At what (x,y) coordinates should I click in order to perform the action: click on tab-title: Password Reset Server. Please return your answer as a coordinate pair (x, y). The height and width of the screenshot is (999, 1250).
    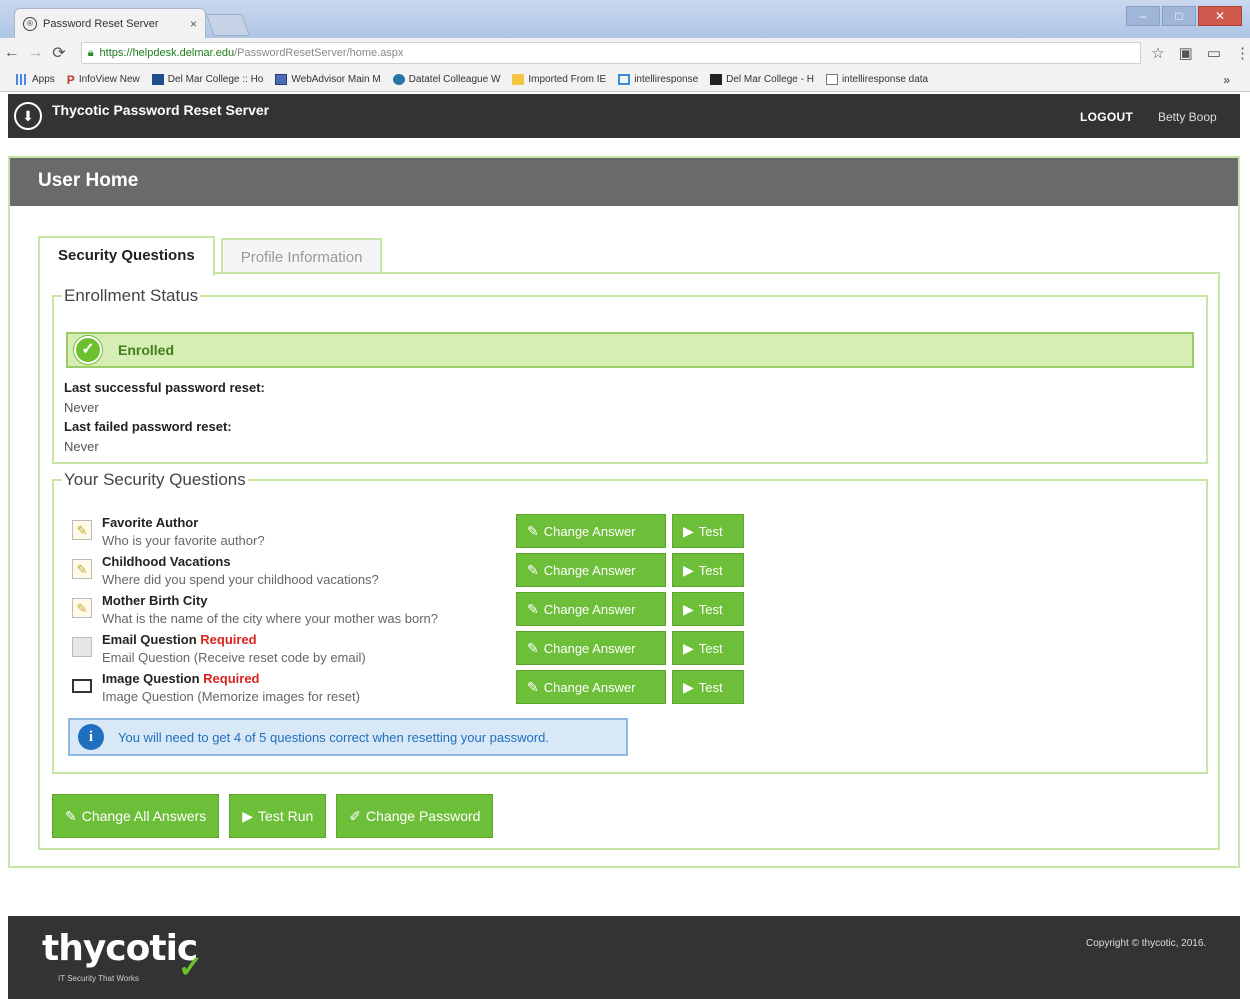
    Looking at the image, I should click on (101, 23).